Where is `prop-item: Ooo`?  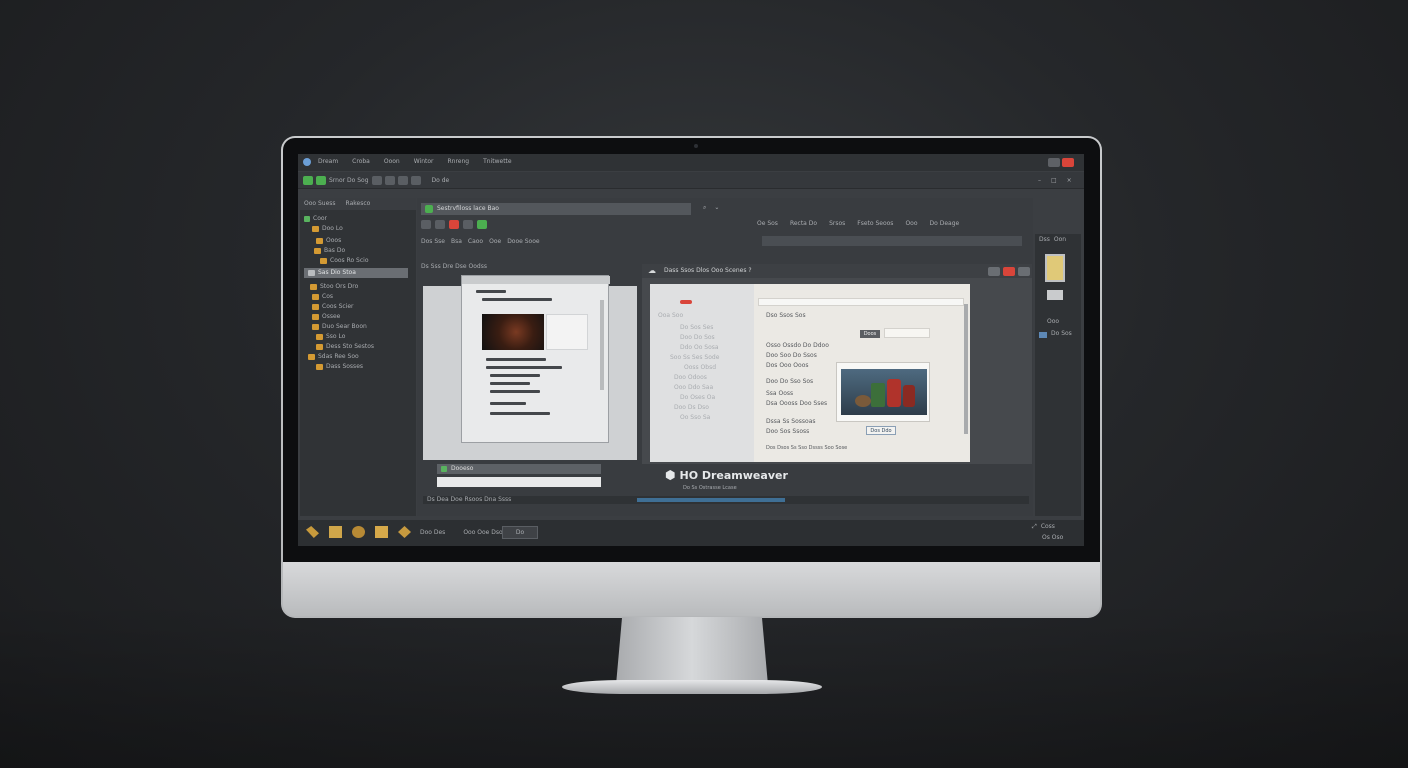
prop-item: Ooo is located at coordinates (911, 224).